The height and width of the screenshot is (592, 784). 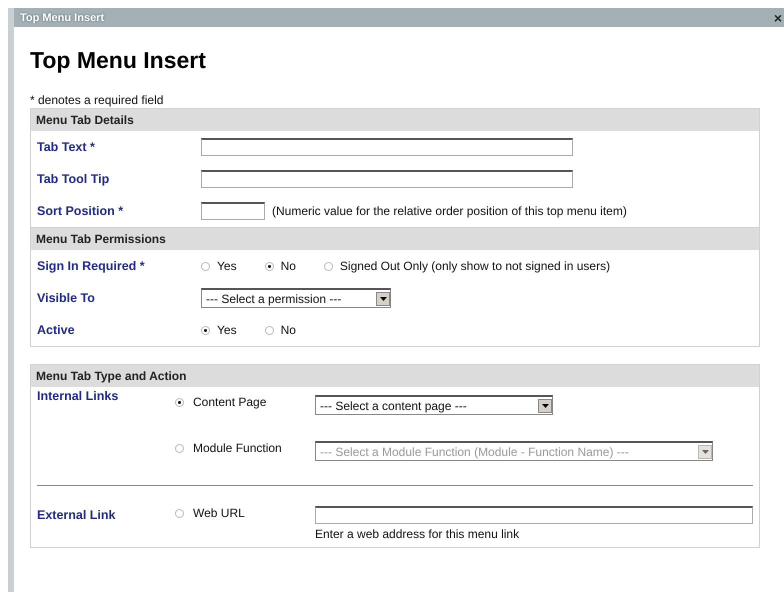 What do you see at coordinates (118, 60) in the screenshot?
I see `page-heading: Top Menu Insert` at bounding box center [118, 60].